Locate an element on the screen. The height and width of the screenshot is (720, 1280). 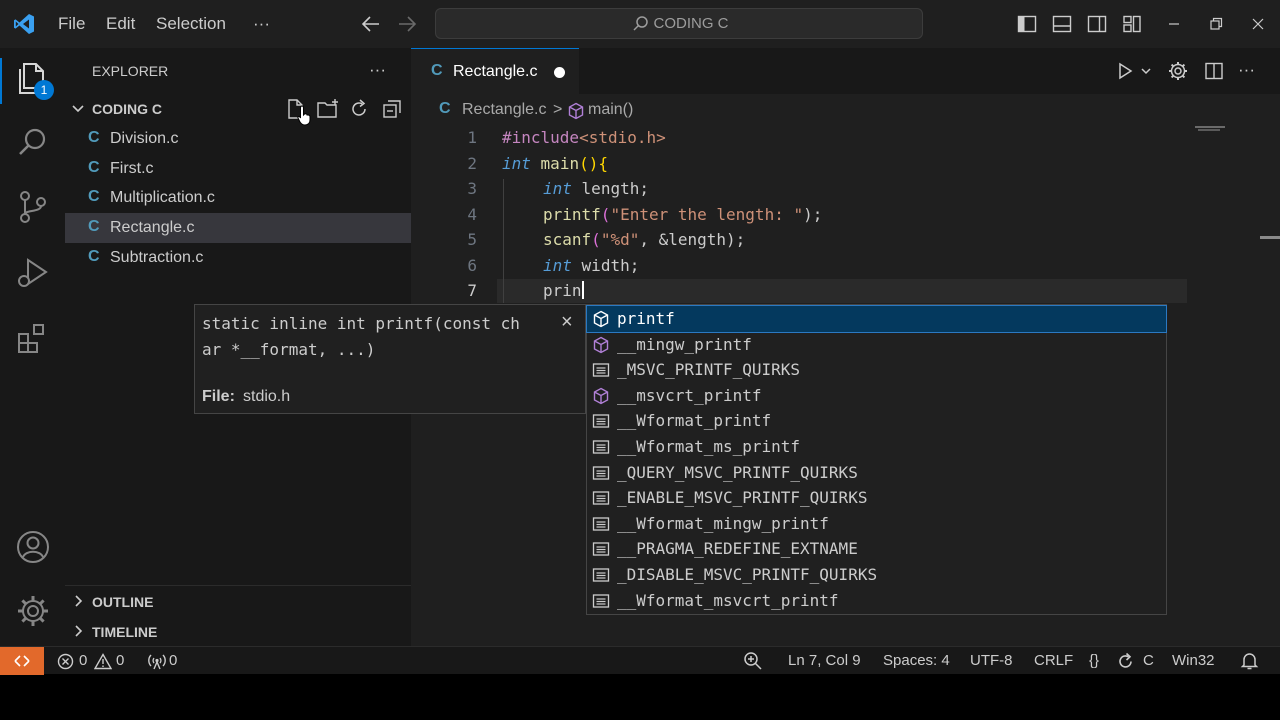
bell-icon is located at coordinates (1249, 661).